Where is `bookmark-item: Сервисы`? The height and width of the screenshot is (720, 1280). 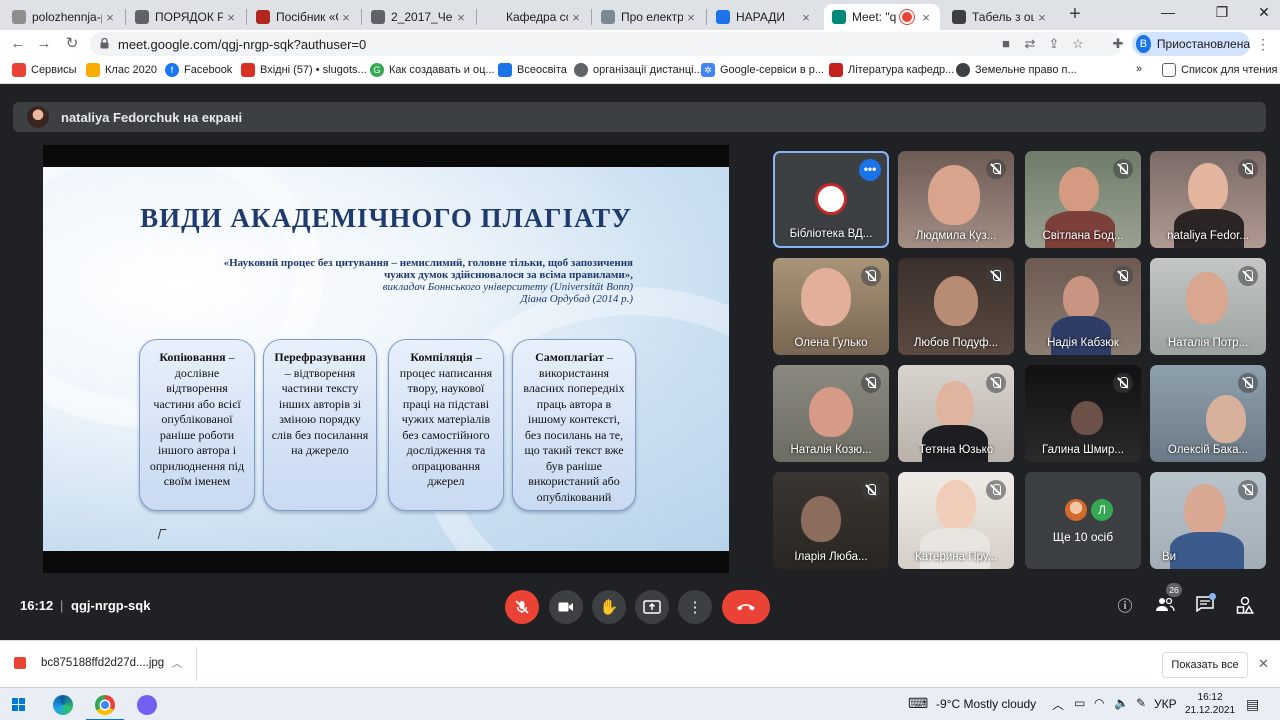
bookmark-item: Сервисы is located at coordinates (44, 70).